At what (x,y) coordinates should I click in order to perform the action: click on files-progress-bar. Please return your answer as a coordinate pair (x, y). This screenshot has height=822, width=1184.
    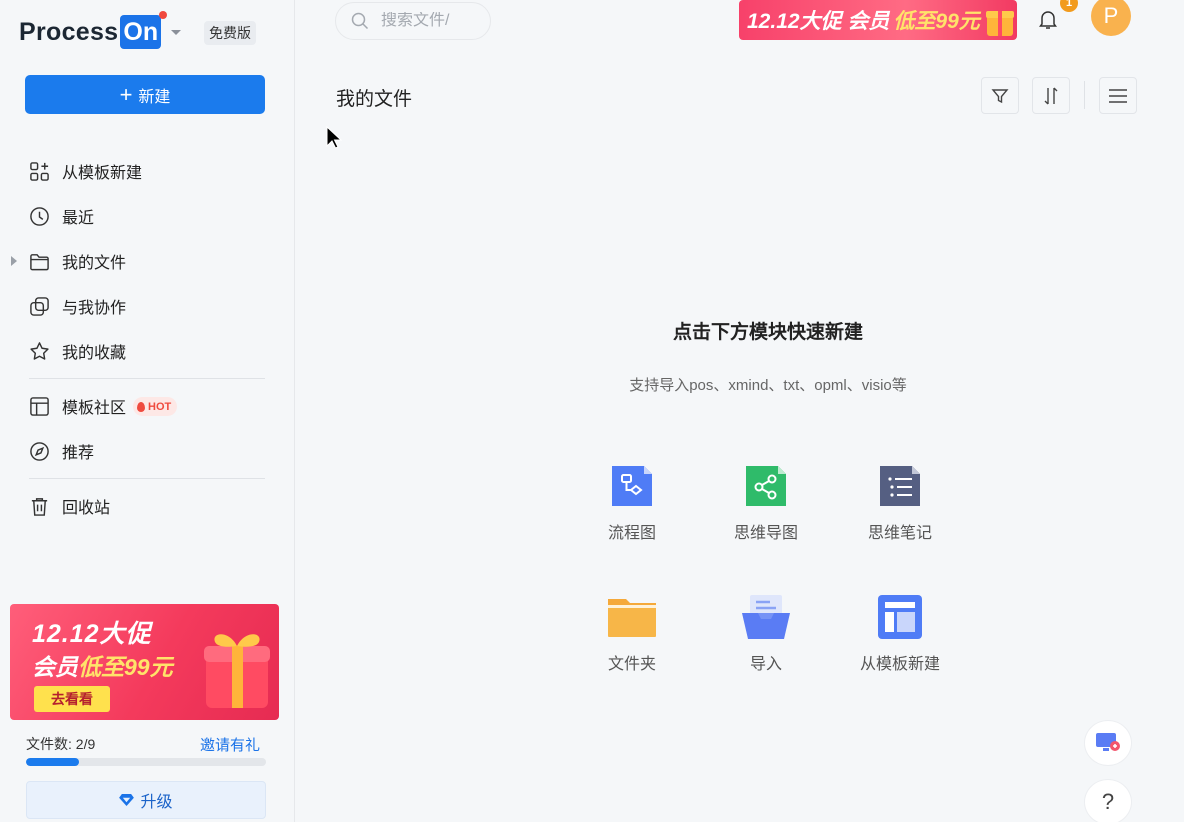
    Looking at the image, I should click on (146, 762).